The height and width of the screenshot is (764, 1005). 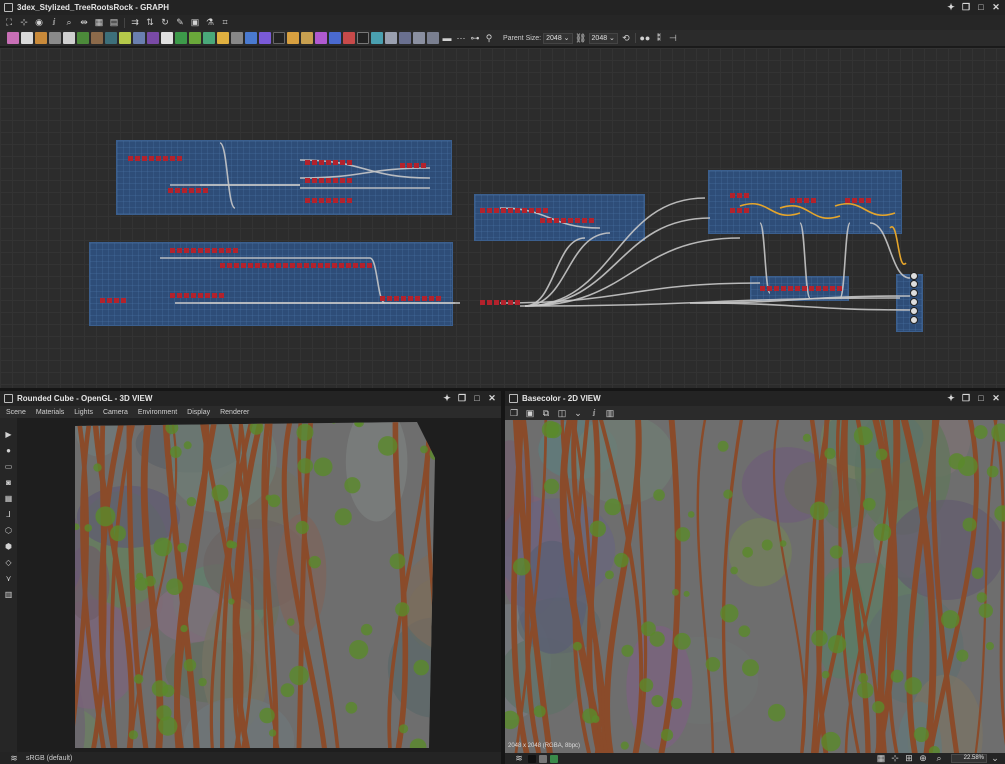 I want to click on camera-icon: ▶, so click(x=9, y=434).